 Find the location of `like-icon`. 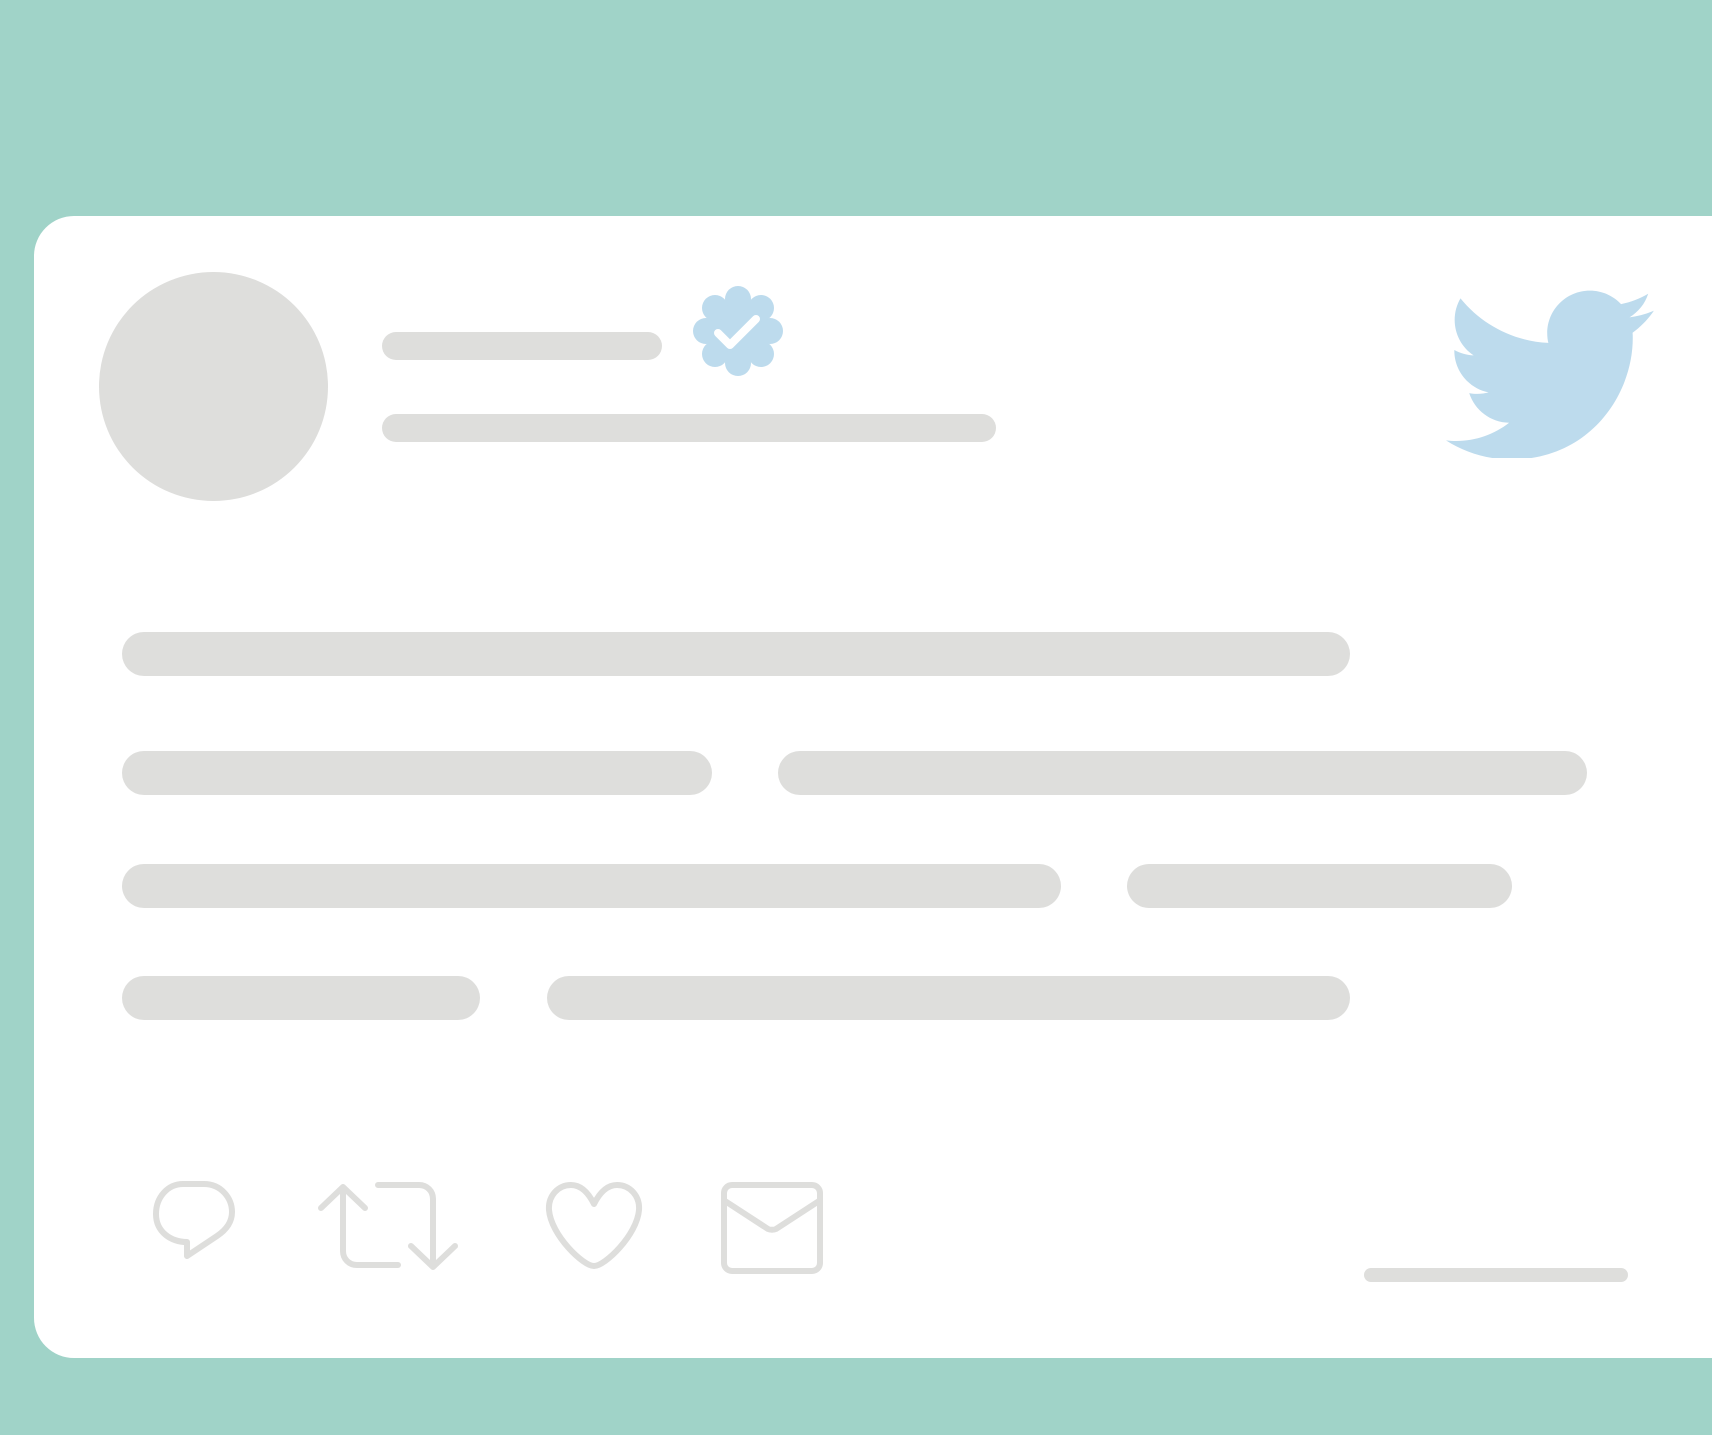

like-icon is located at coordinates (595, 1228).